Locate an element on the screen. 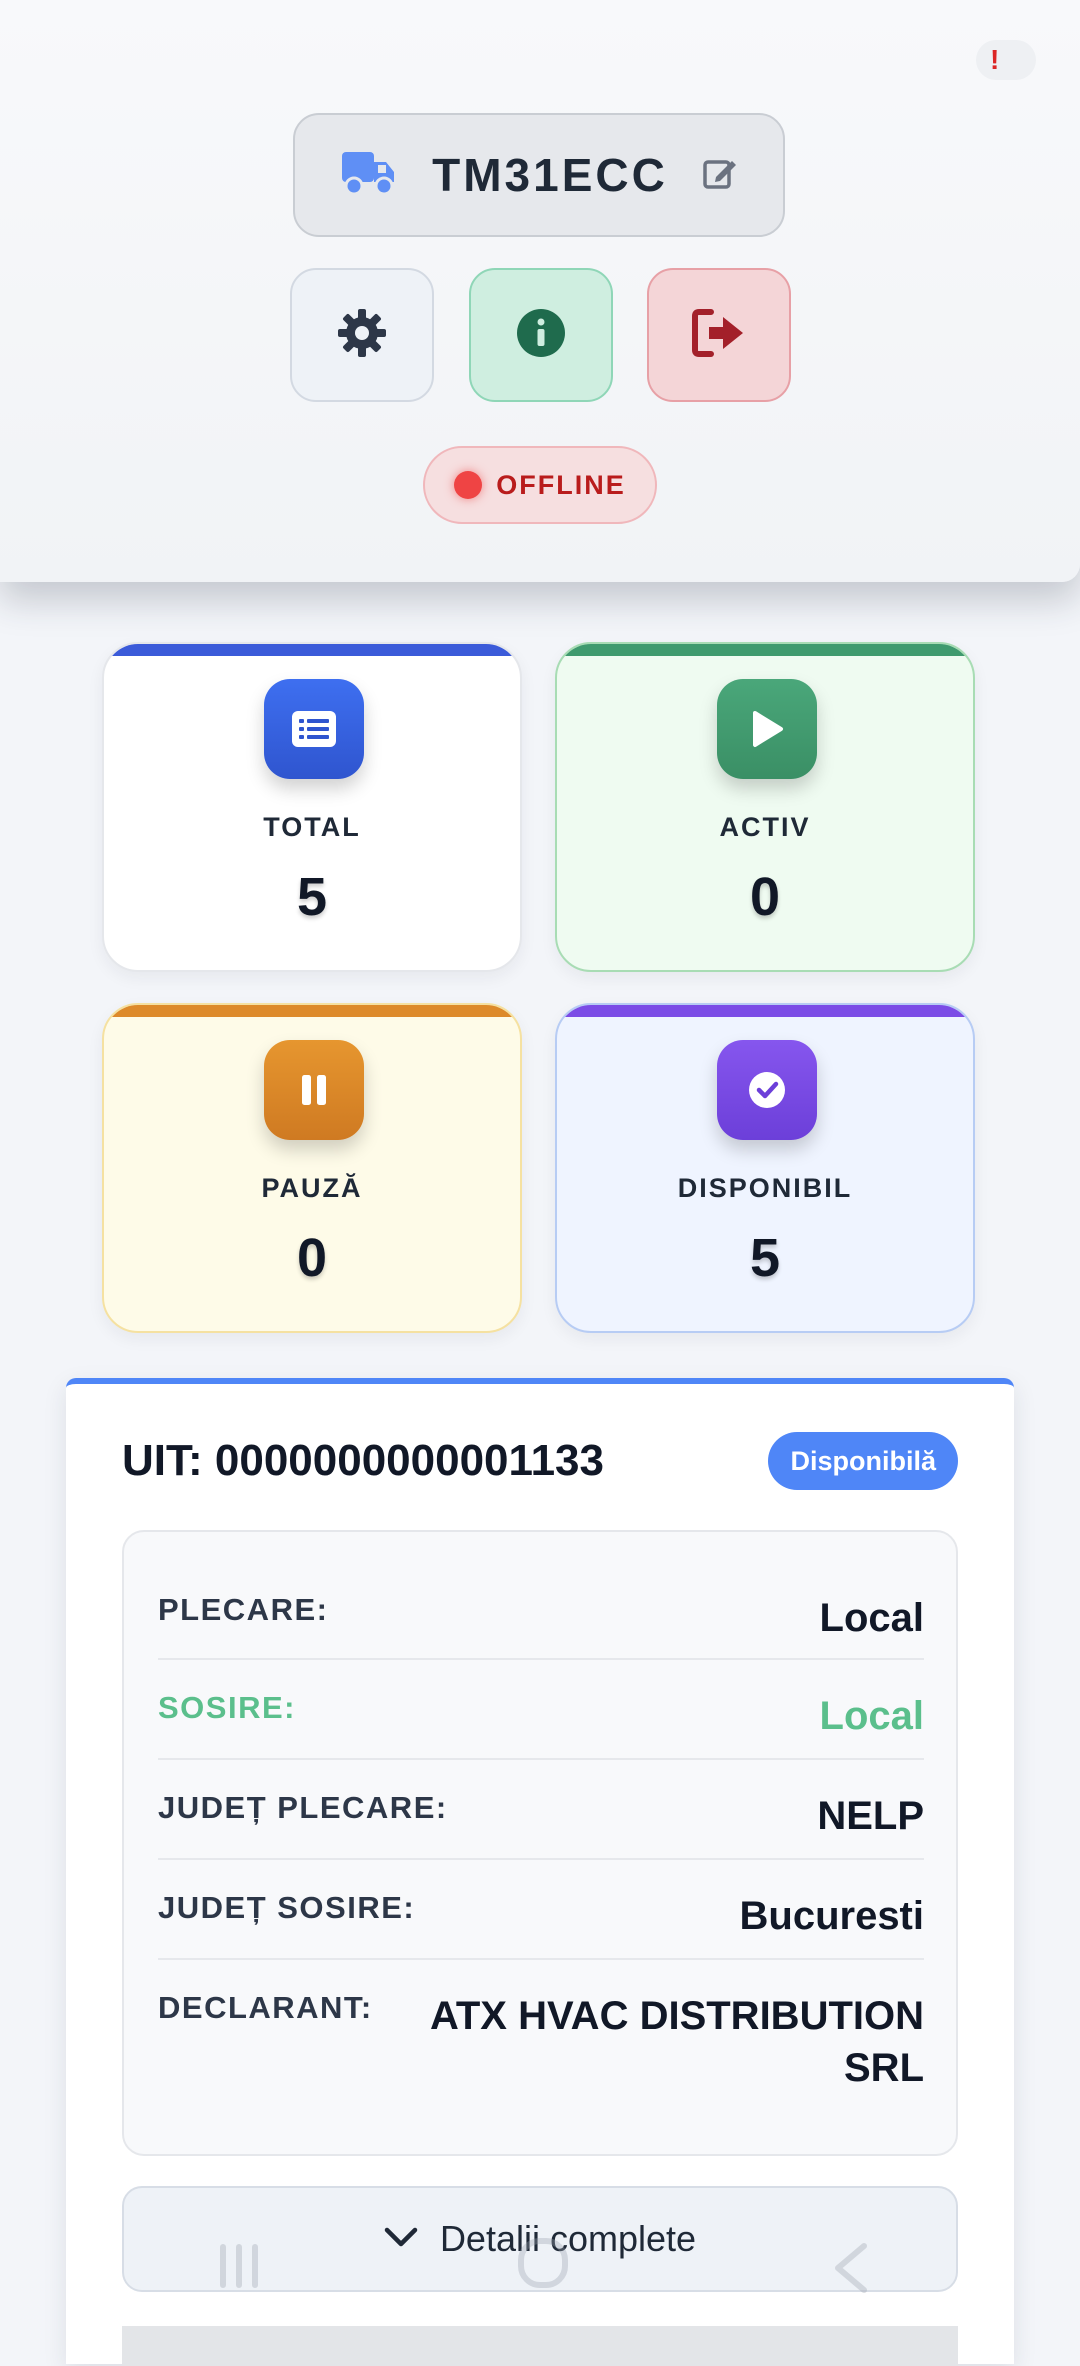 The image size is (1080, 2366). detail-key: DECLARANT: is located at coordinates (265, 2007).